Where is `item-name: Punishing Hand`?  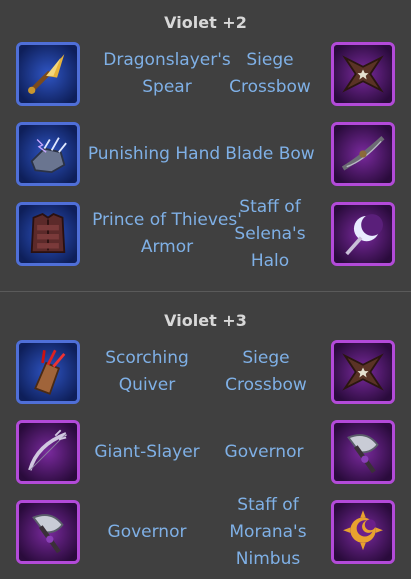
item-name: Punishing Hand is located at coordinates (154, 153).